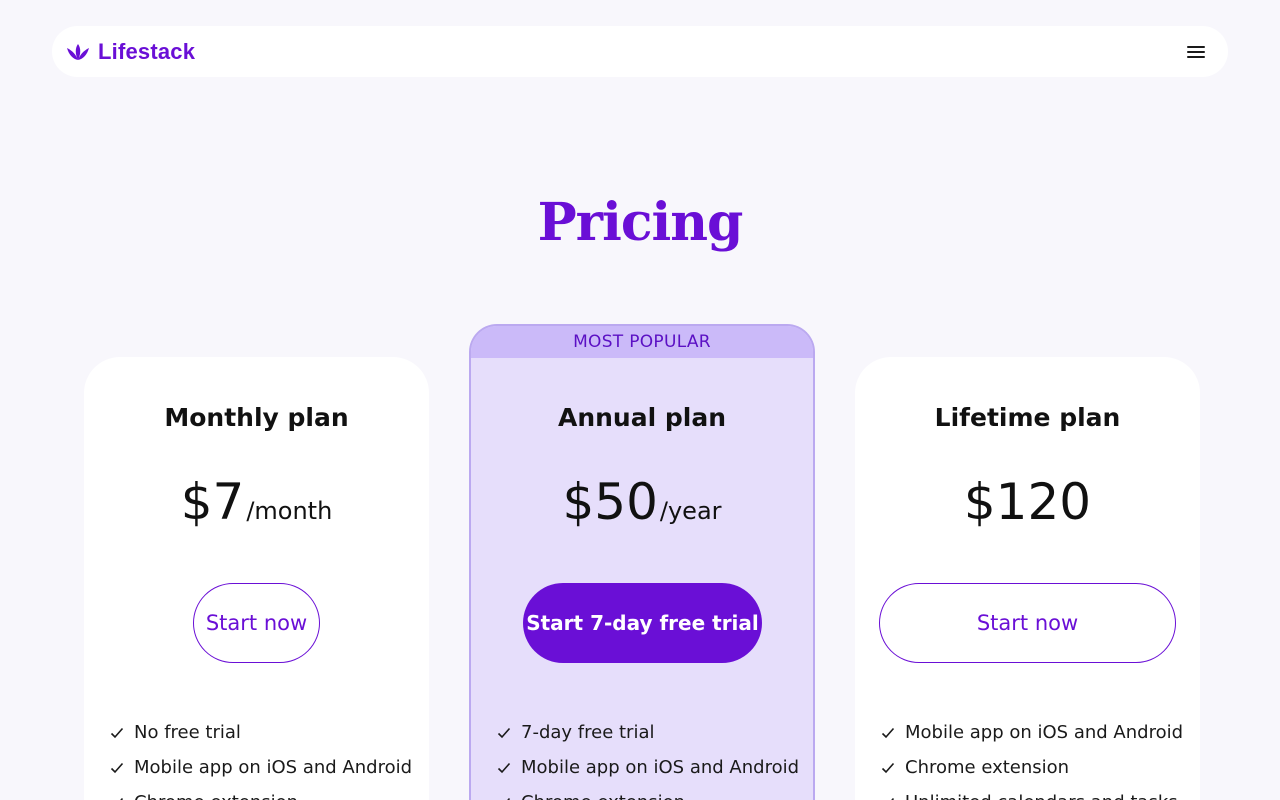  I want to click on plan-name: Annual plan, so click(642, 417).